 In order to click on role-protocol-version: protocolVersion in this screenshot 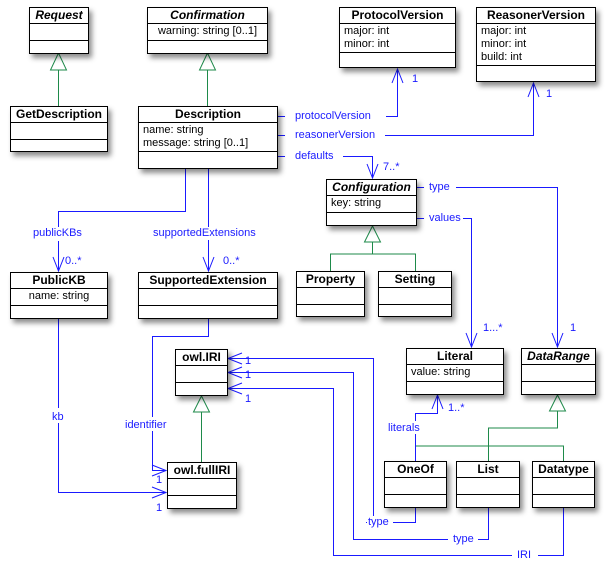, I will do `click(333, 116)`.